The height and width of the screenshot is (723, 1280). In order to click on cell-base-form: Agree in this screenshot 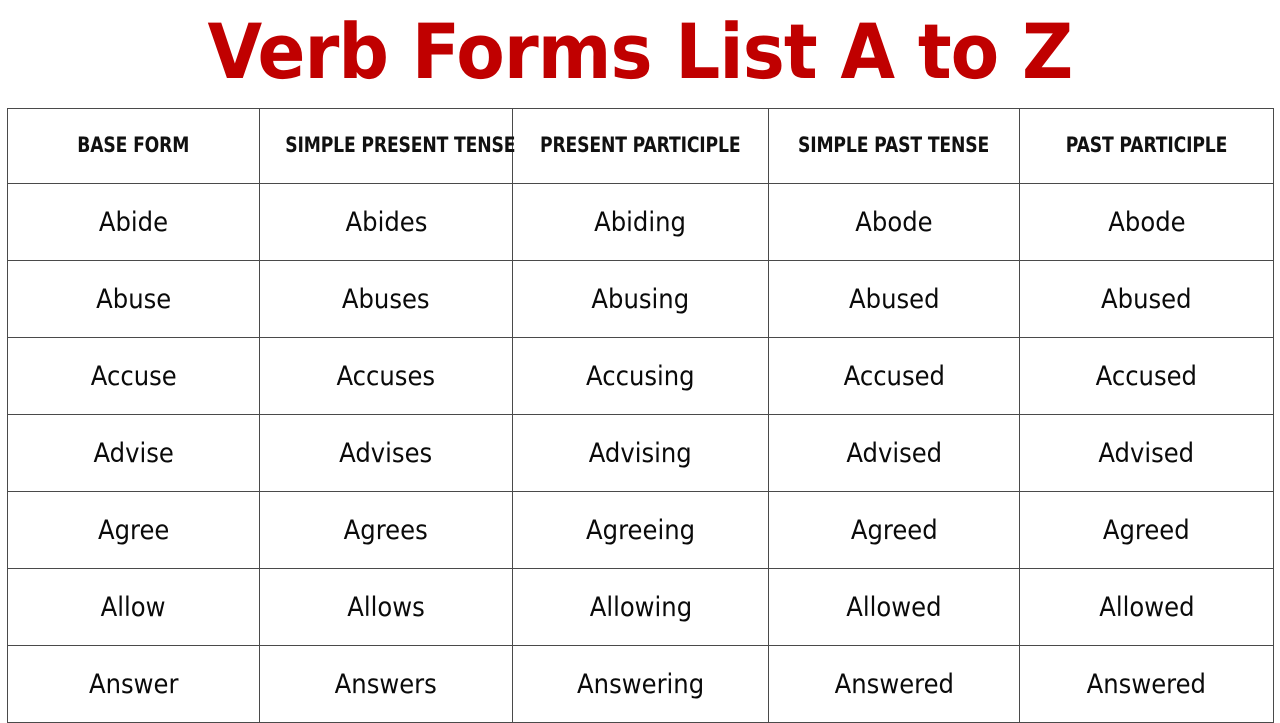, I will do `click(133, 530)`.